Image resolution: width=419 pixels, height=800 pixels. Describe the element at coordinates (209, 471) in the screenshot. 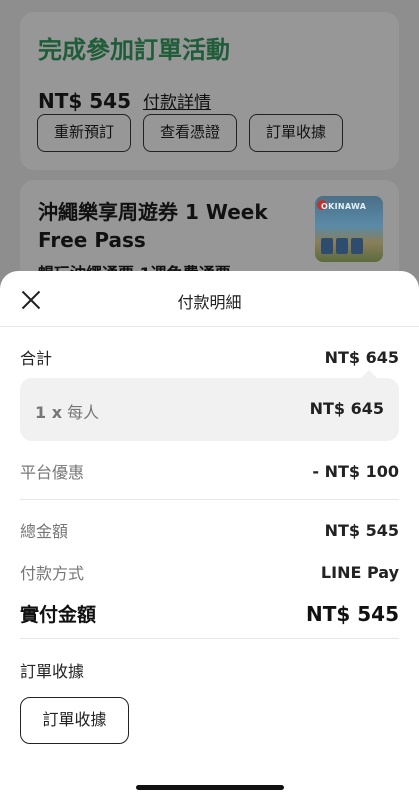

I see `discount-row: 平台優惠 - NT$ 100` at that location.